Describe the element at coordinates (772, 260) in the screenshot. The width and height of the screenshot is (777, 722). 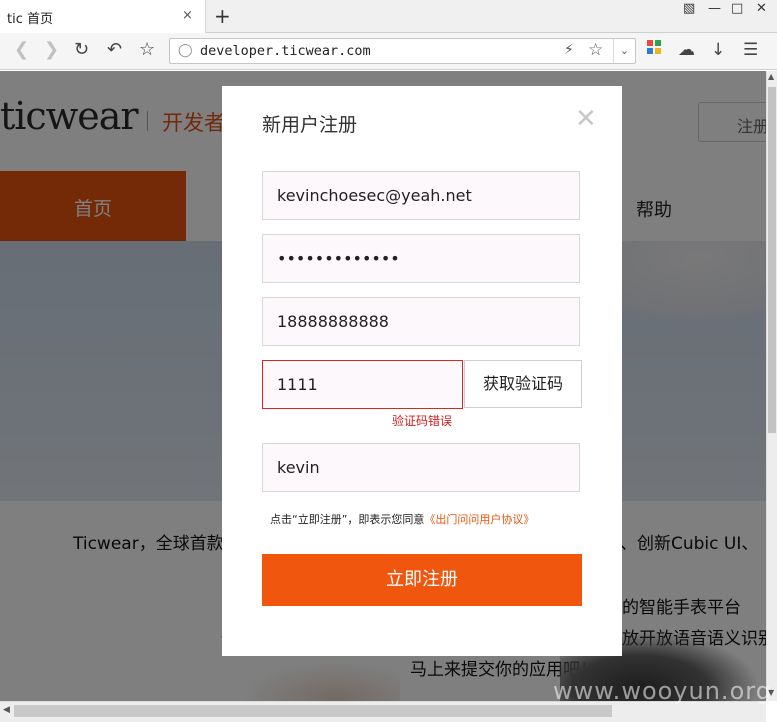
I see `vertical-scroll-thumb` at that location.